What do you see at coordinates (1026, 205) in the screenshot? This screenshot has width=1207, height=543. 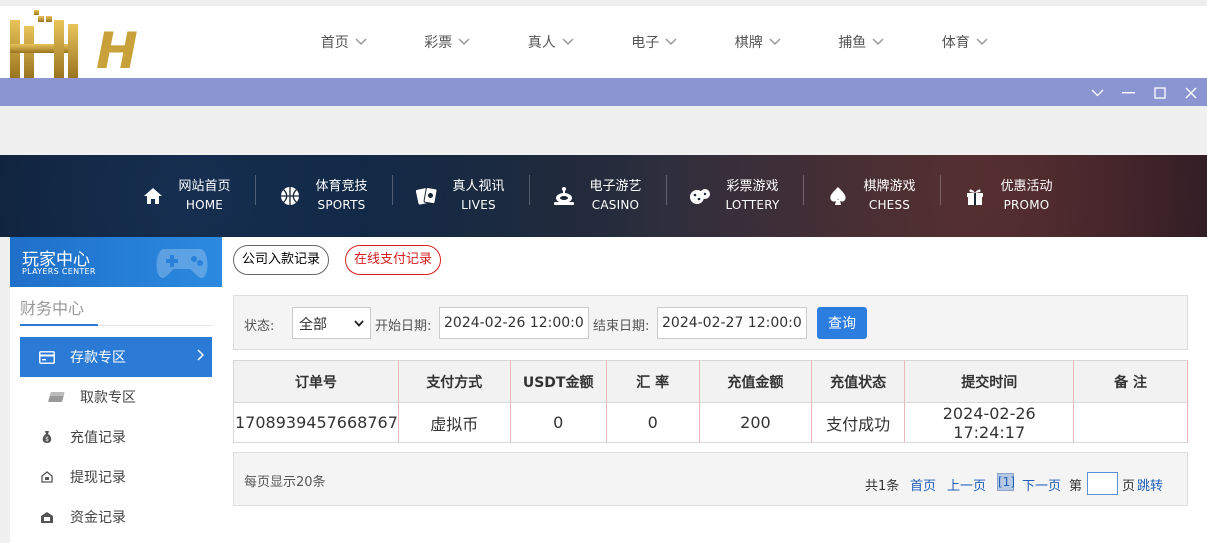 I see `main-nav-en: PROMO` at bounding box center [1026, 205].